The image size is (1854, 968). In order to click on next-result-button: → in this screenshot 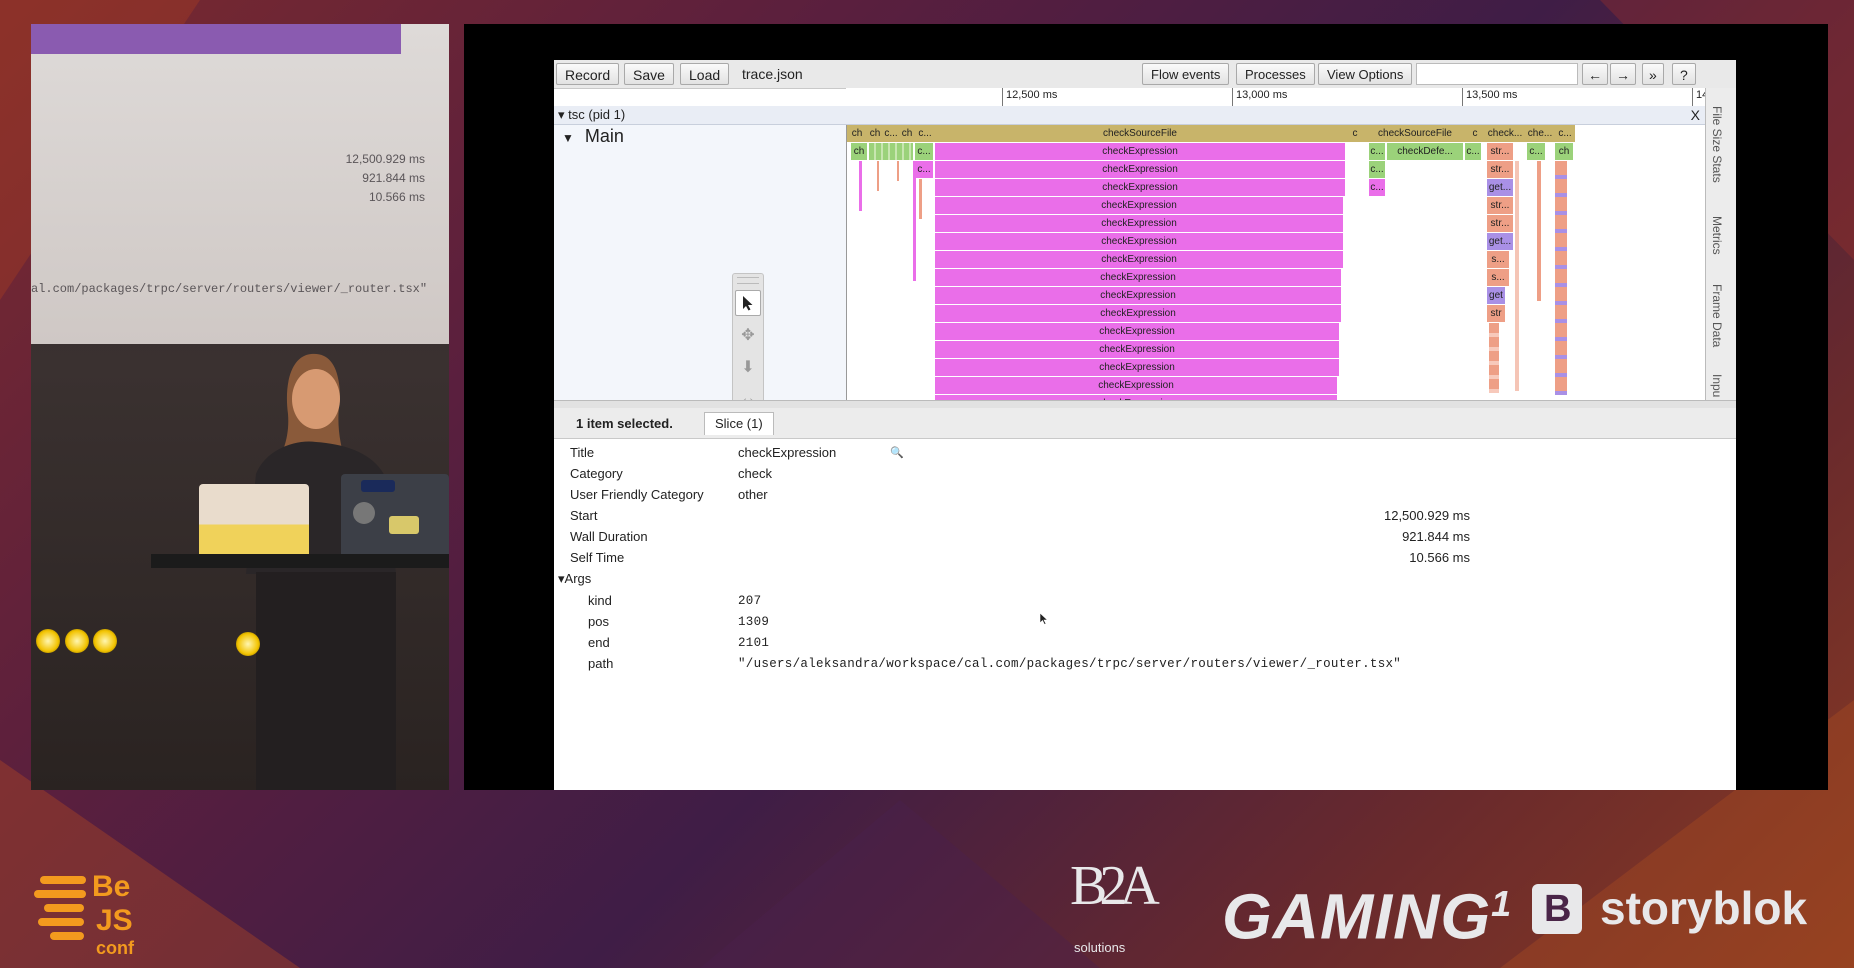, I will do `click(1623, 74)`.